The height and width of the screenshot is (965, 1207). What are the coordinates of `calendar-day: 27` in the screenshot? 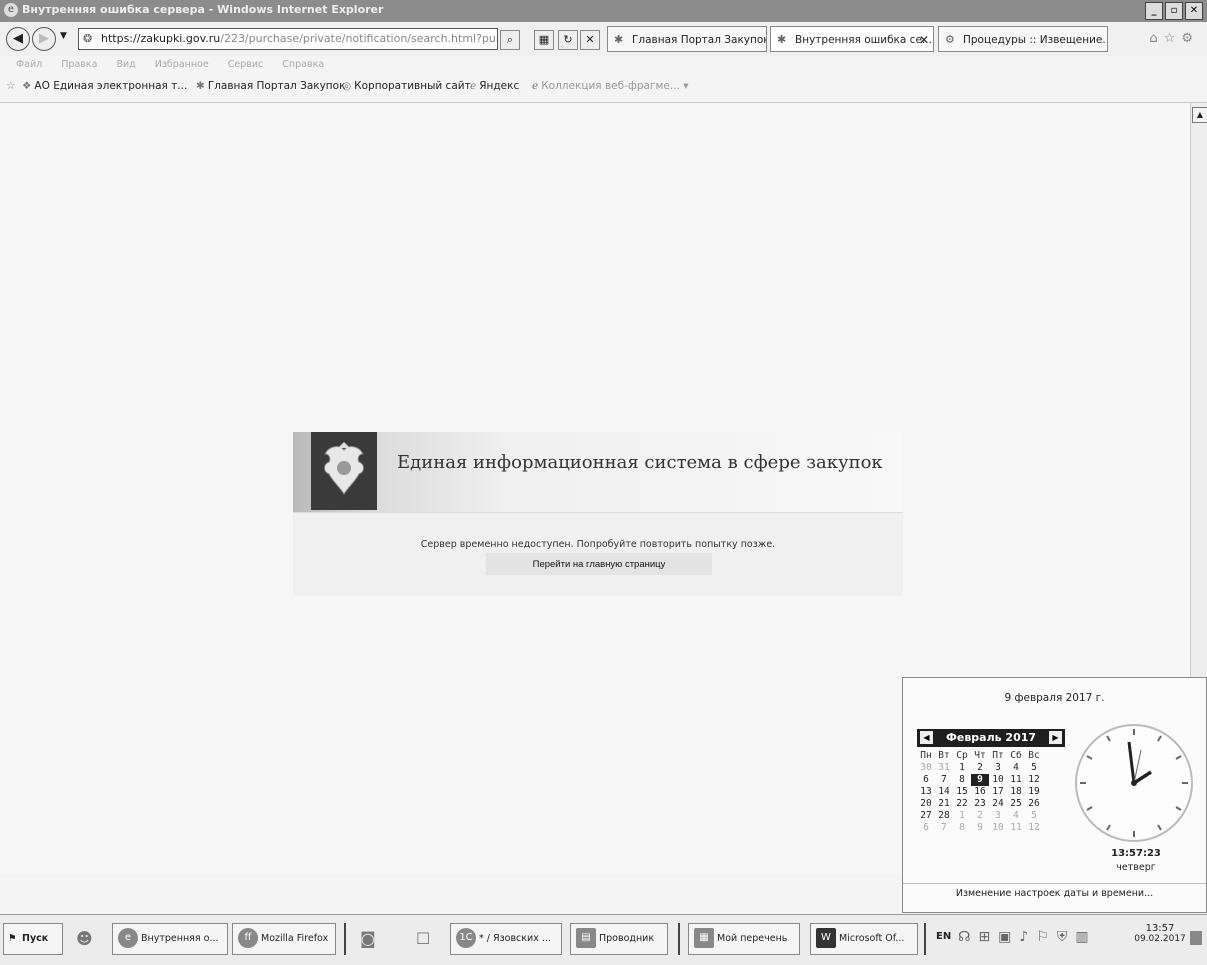 It's located at (926, 816).